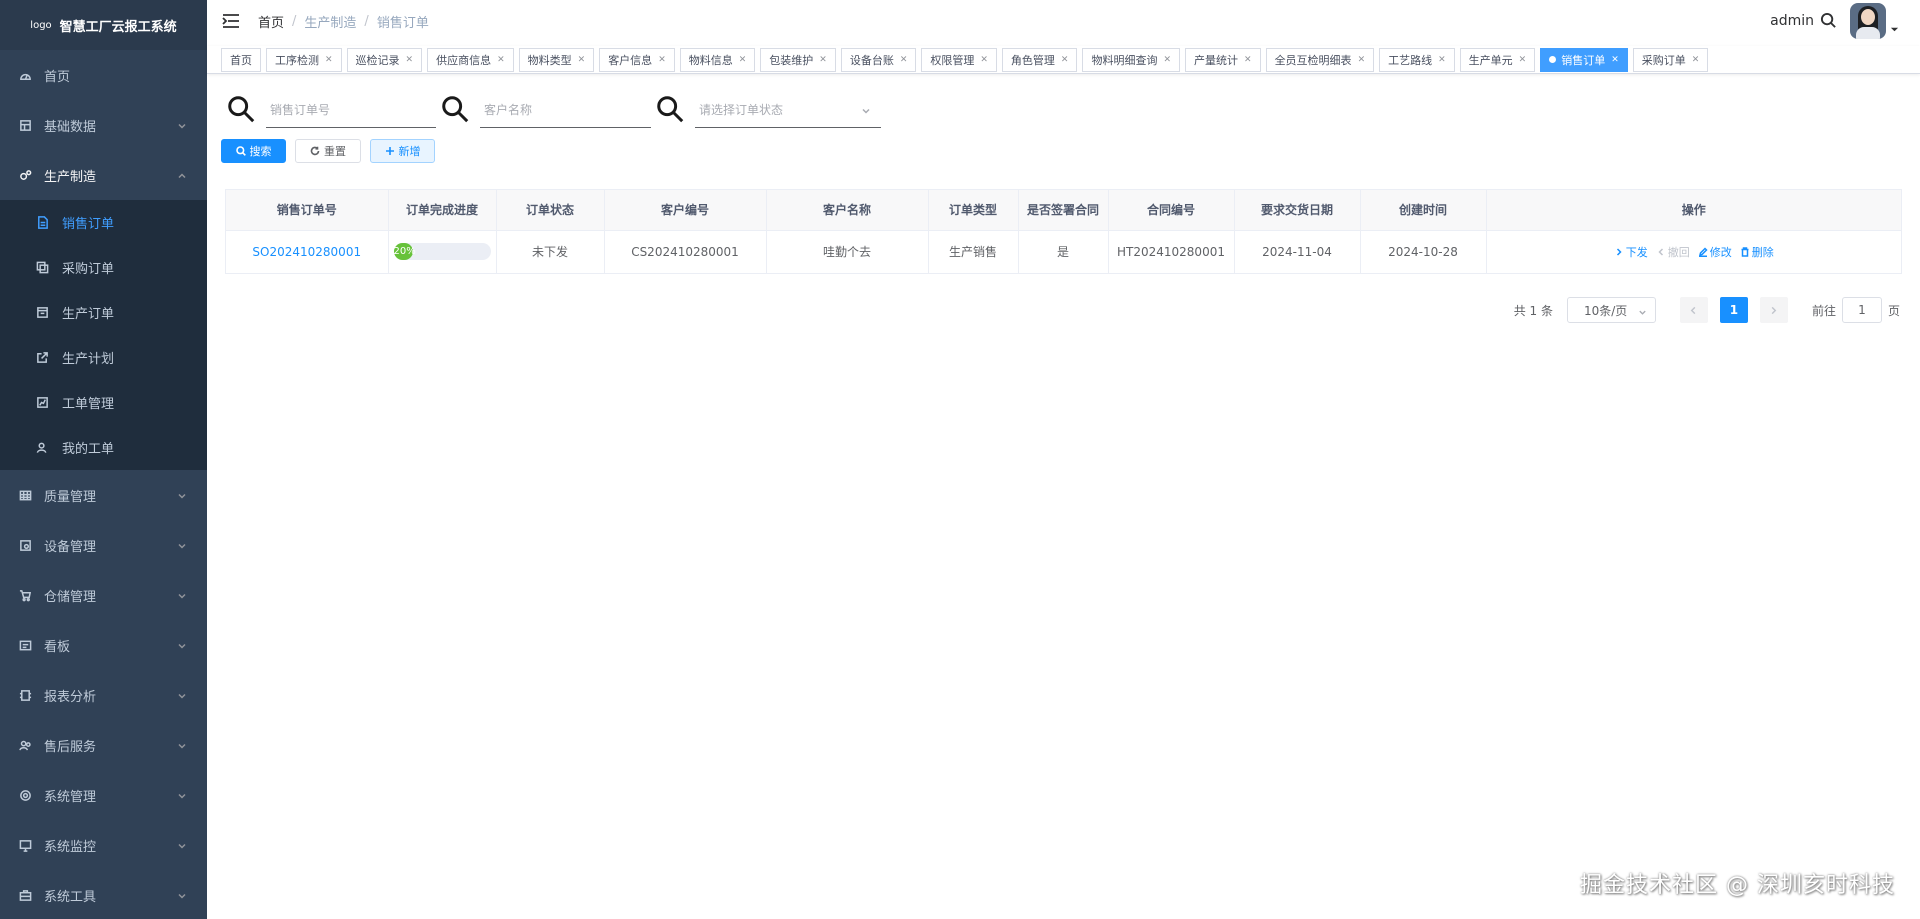  I want to click on status-select: 请选择订单状态, so click(788, 110).